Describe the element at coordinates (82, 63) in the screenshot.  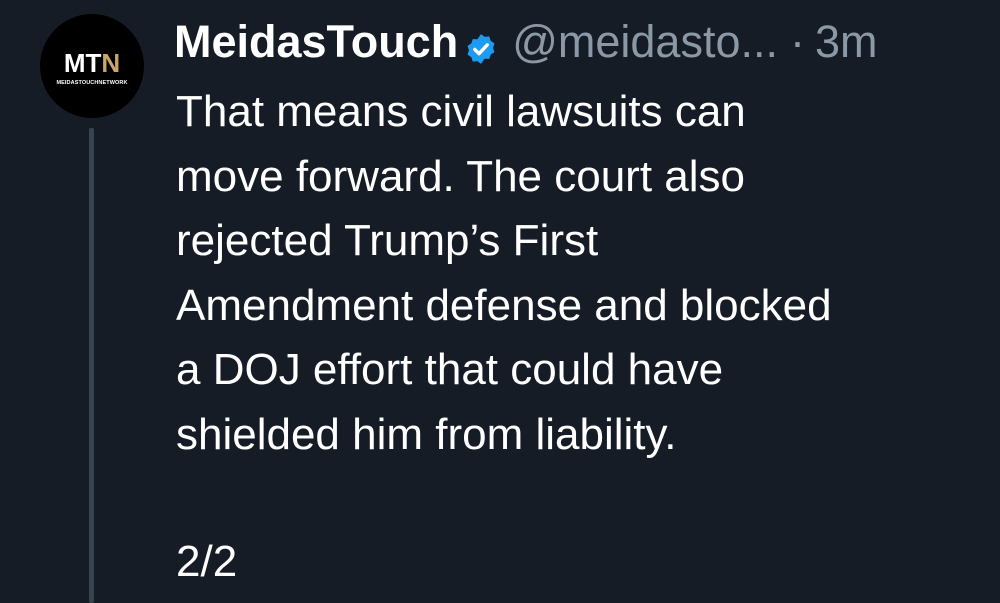
I see `avatar-logo-mt: MT` at that location.